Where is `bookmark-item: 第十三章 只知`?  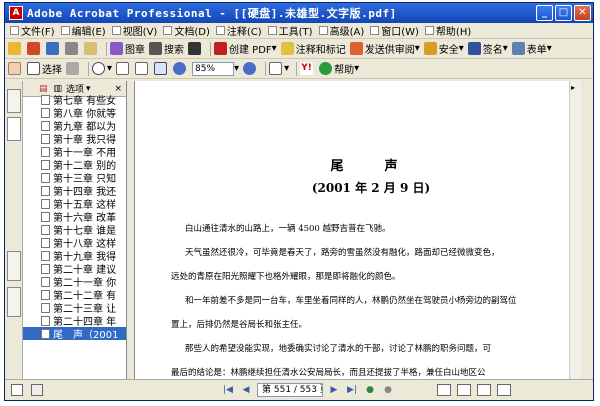 bookmark-item: 第十三章 只知 is located at coordinates (74, 177).